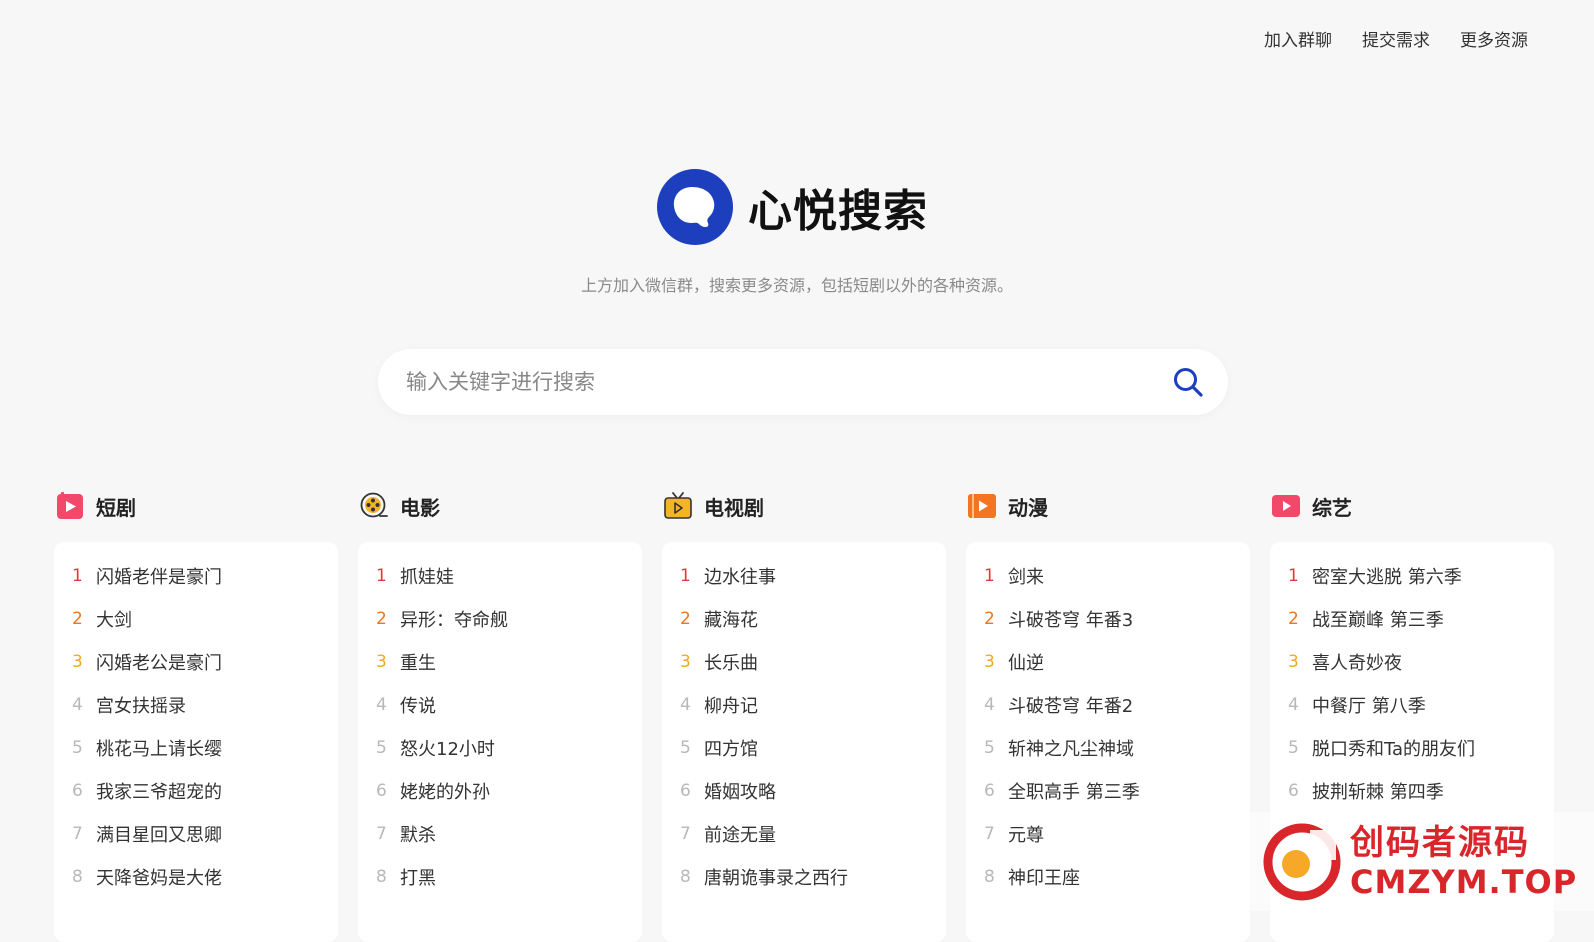  What do you see at coordinates (1026, 663) in the screenshot?
I see `item-title: 仙逆` at bounding box center [1026, 663].